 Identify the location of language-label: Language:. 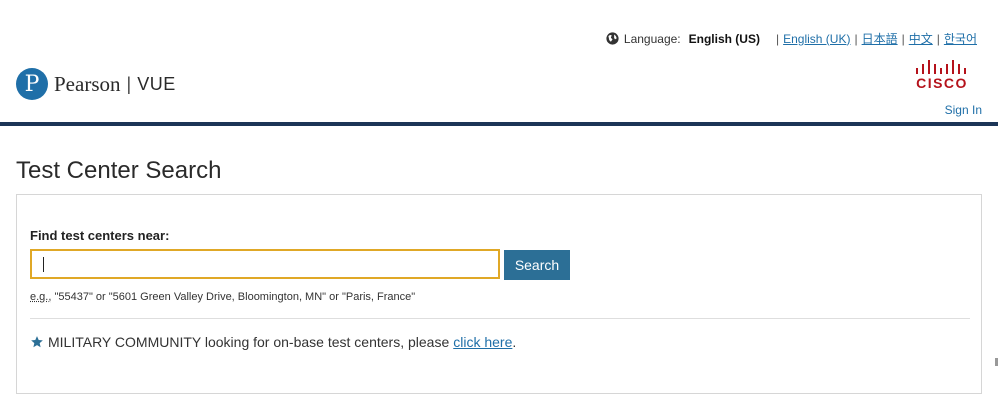
(652, 38).